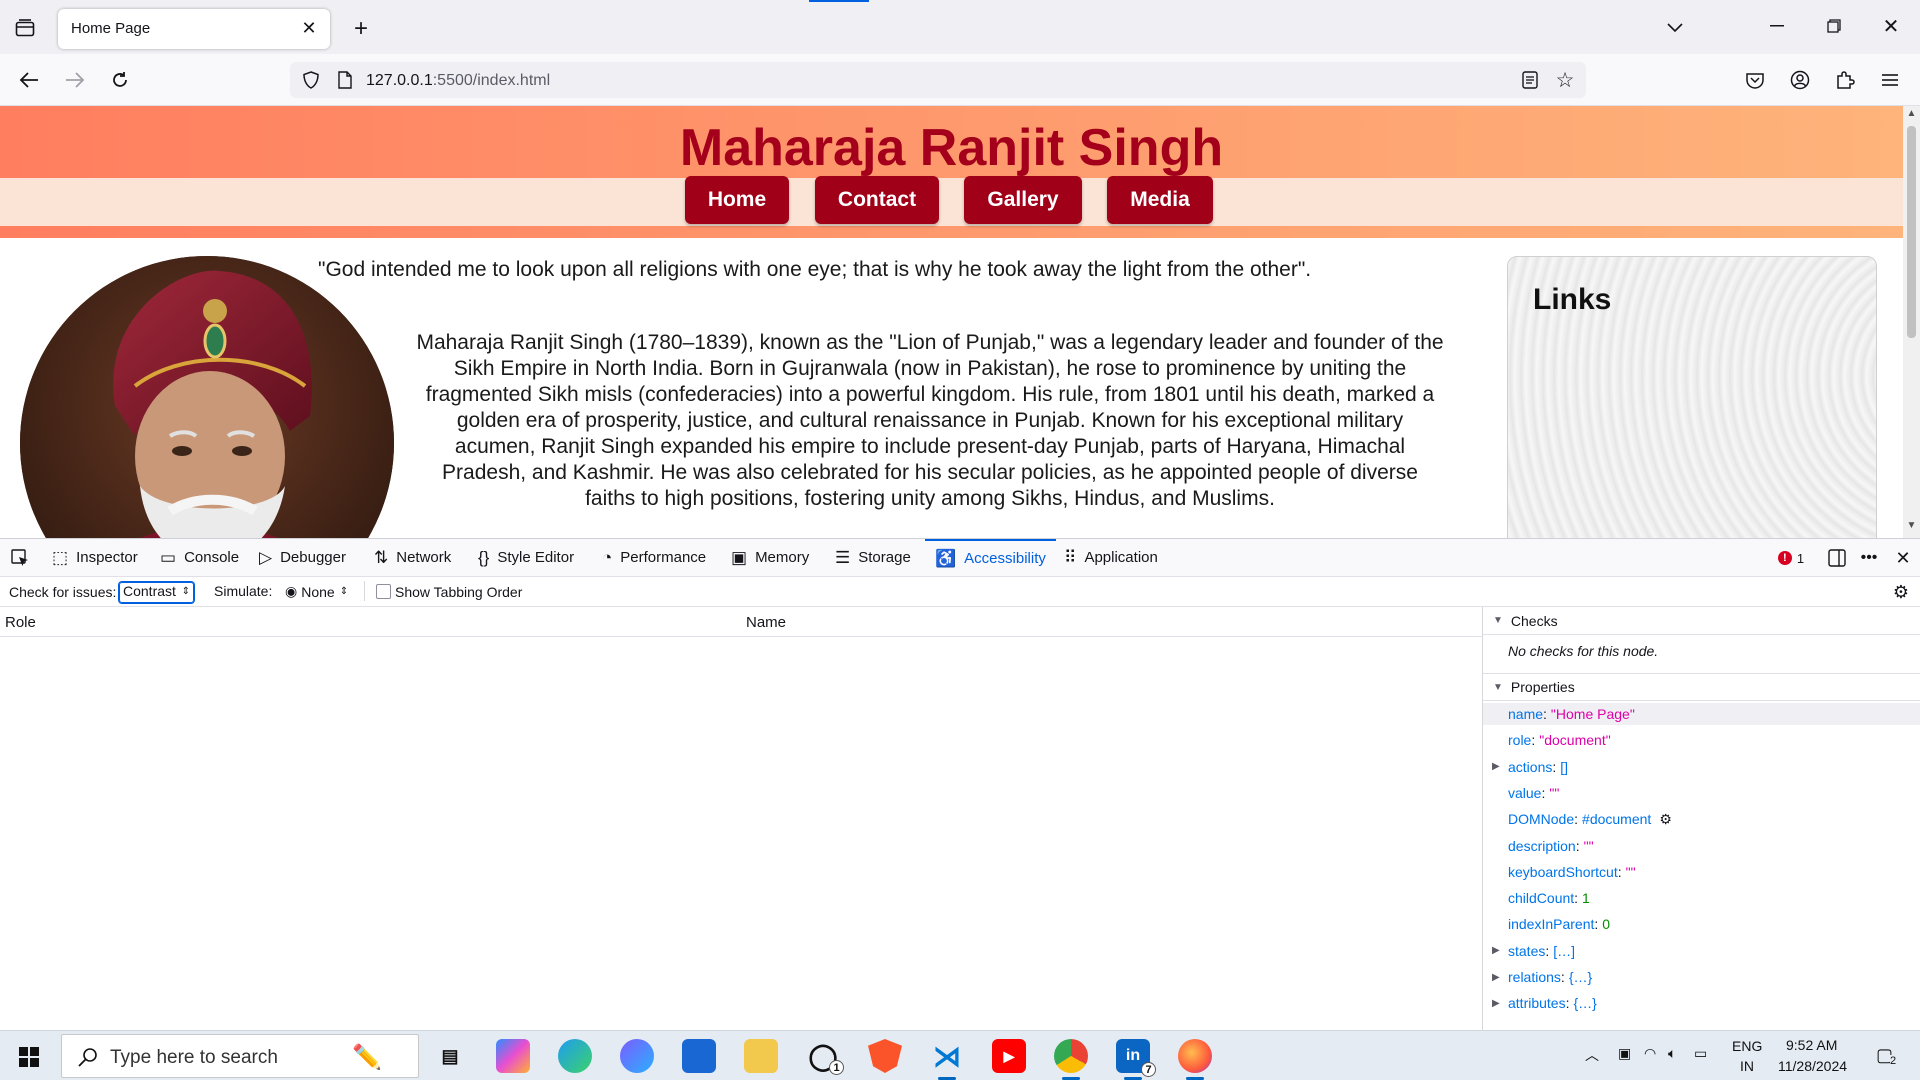 The height and width of the screenshot is (1080, 1920). What do you see at coordinates (1791, 558) in the screenshot?
I see `error-counter: ! 1` at bounding box center [1791, 558].